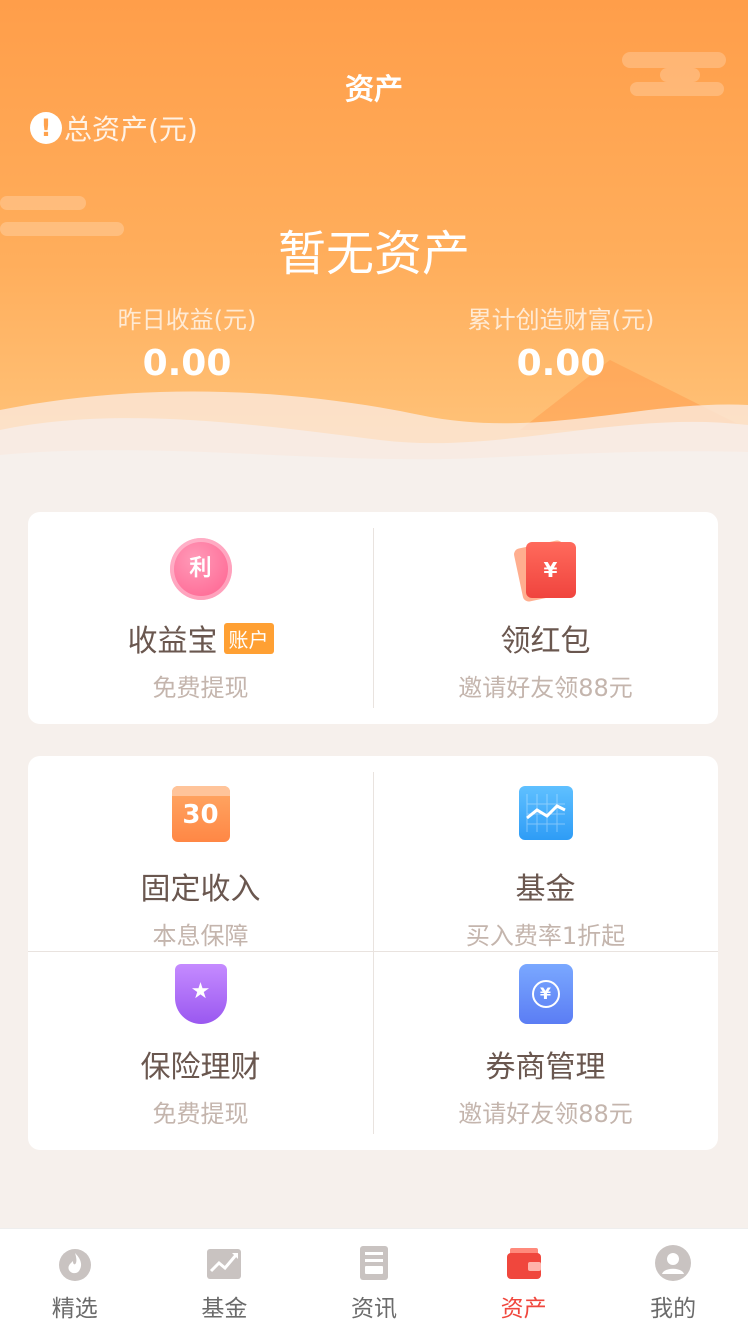 The image size is (748, 1332). What do you see at coordinates (200, 620) in the screenshot?
I see `earnings-treasure-entry: 利 收益宝 账户 免费提现` at bounding box center [200, 620].